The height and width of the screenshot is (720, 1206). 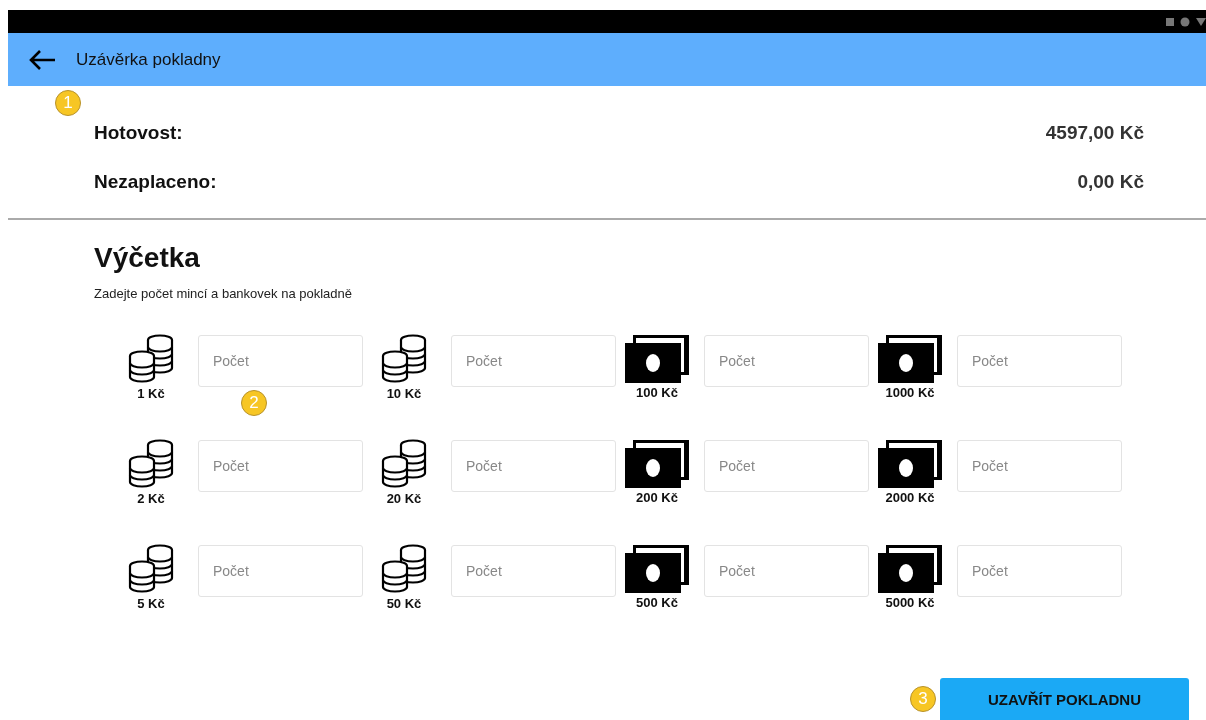 What do you see at coordinates (404, 393) in the screenshot?
I see `denomination-label: 10 Kč` at bounding box center [404, 393].